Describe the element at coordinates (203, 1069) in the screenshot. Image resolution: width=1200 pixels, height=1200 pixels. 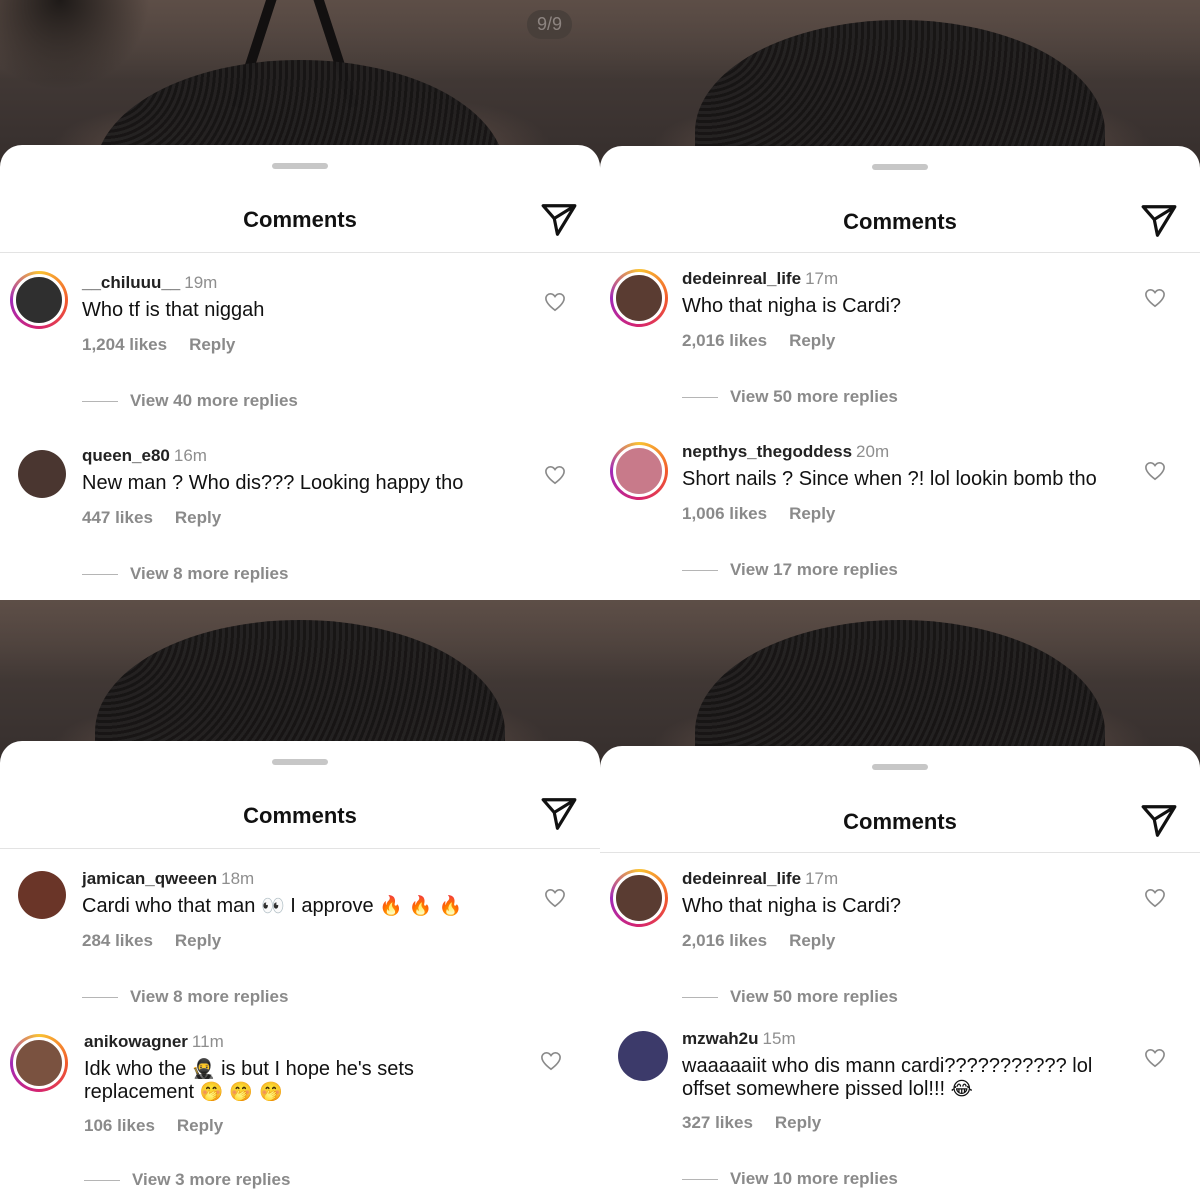
I see `ninja-emoji: 🥷` at that location.